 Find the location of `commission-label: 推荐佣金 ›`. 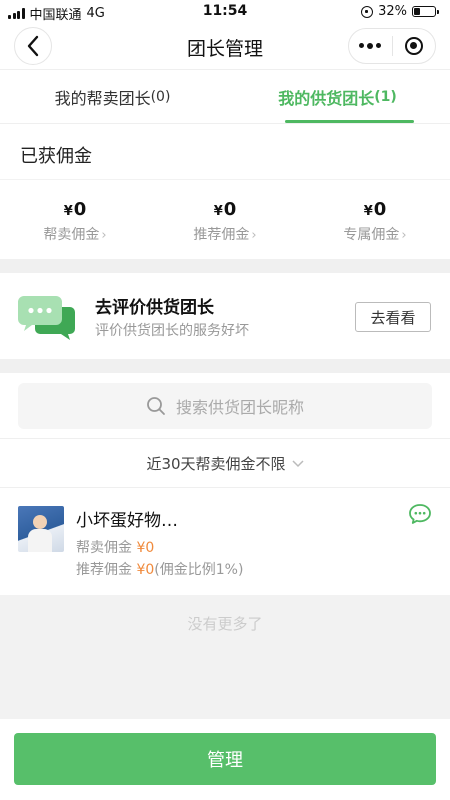

commission-label: 推荐佣金 › is located at coordinates (225, 234).